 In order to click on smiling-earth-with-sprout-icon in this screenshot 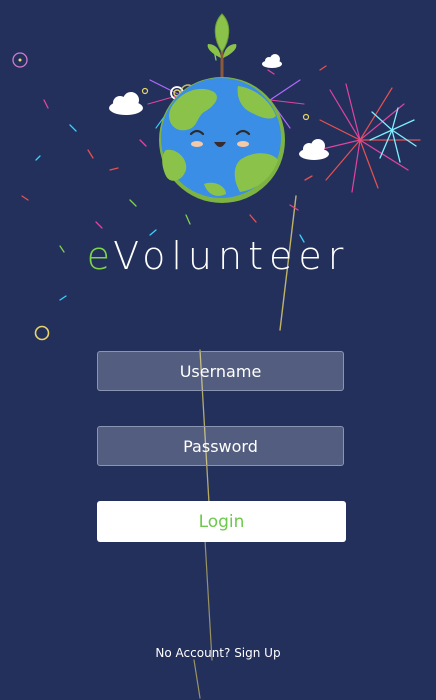, I will do `click(222, 108)`.